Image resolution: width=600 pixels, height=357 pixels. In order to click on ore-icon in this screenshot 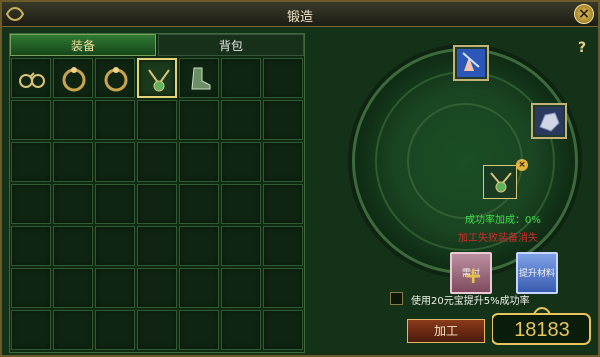, I will do `click(549, 121)`.